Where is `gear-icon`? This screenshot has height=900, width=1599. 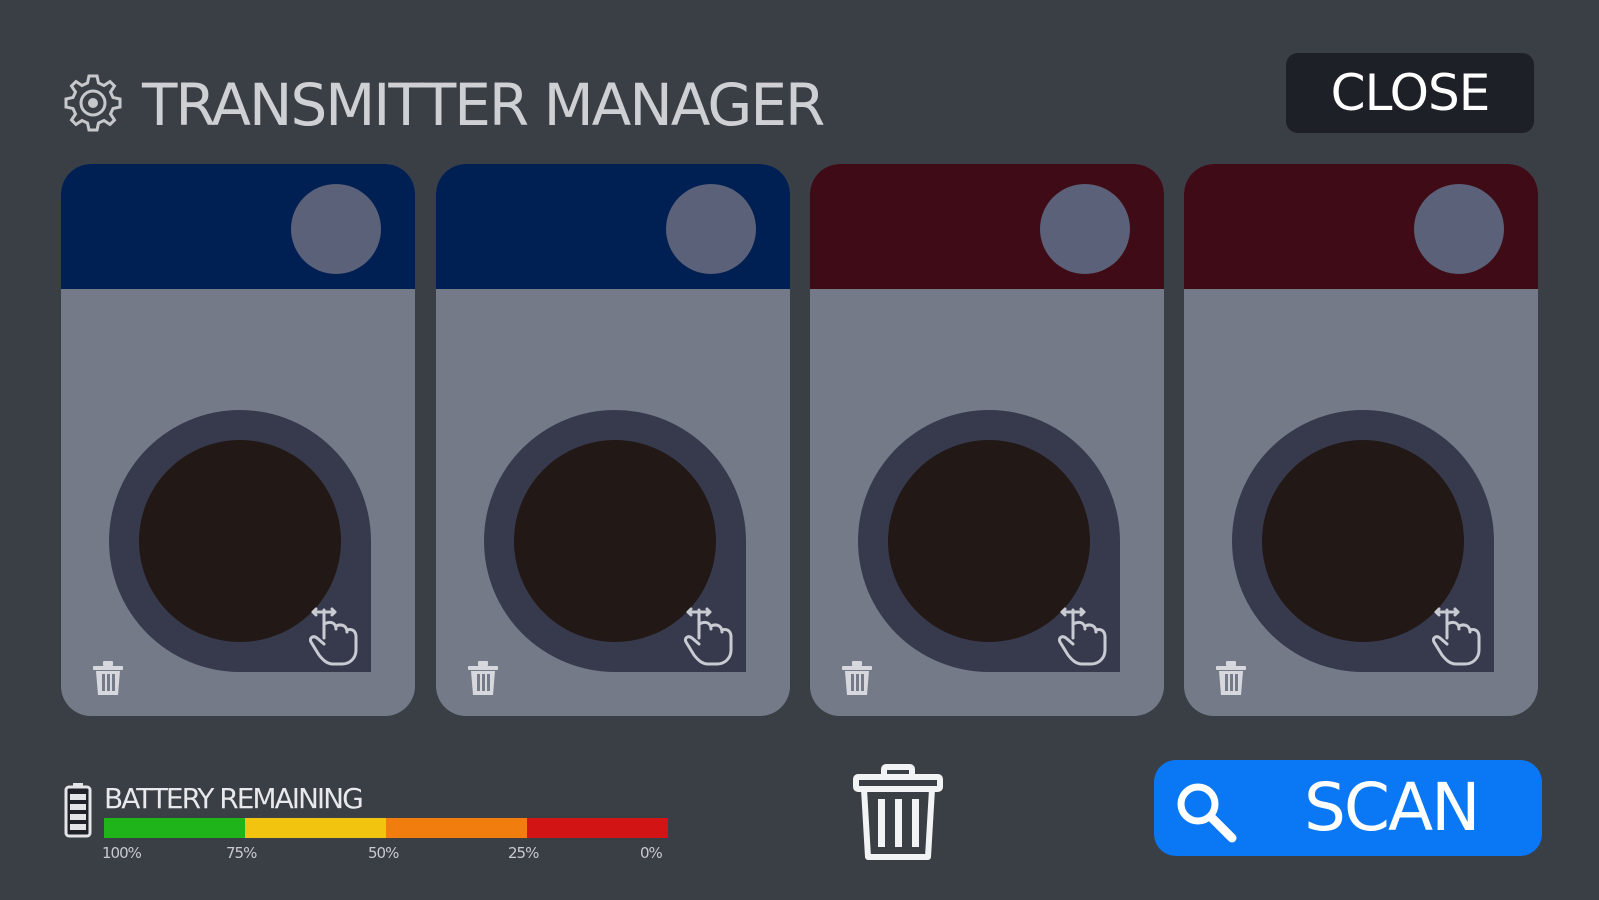 gear-icon is located at coordinates (93, 103).